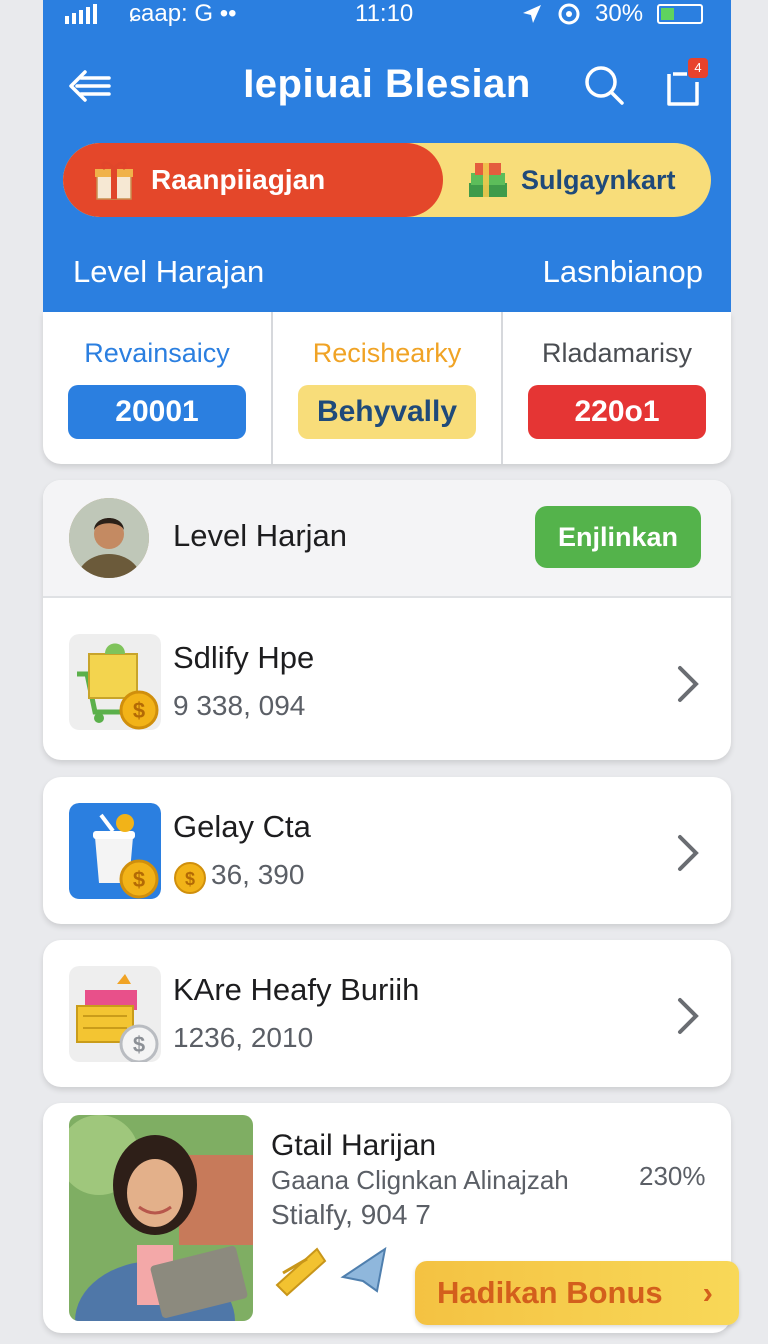 The width and height of the screenshot is (768, 1344). I want to click on tab-right: Sulgaynkart, so click(577, 180).